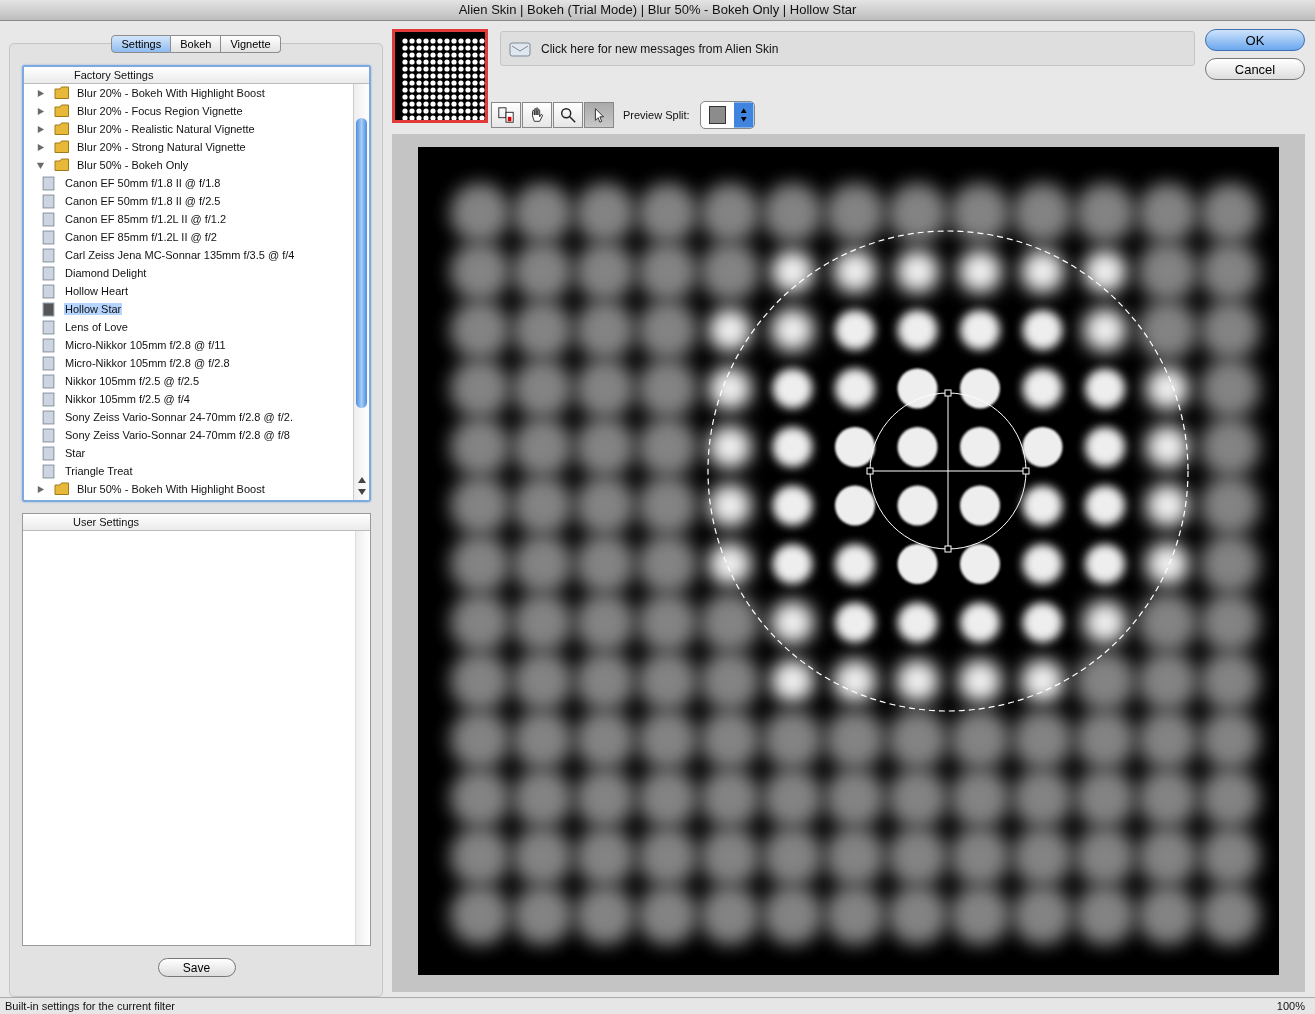  I want to click on column-header: Factory Settings, so click(196, 75).